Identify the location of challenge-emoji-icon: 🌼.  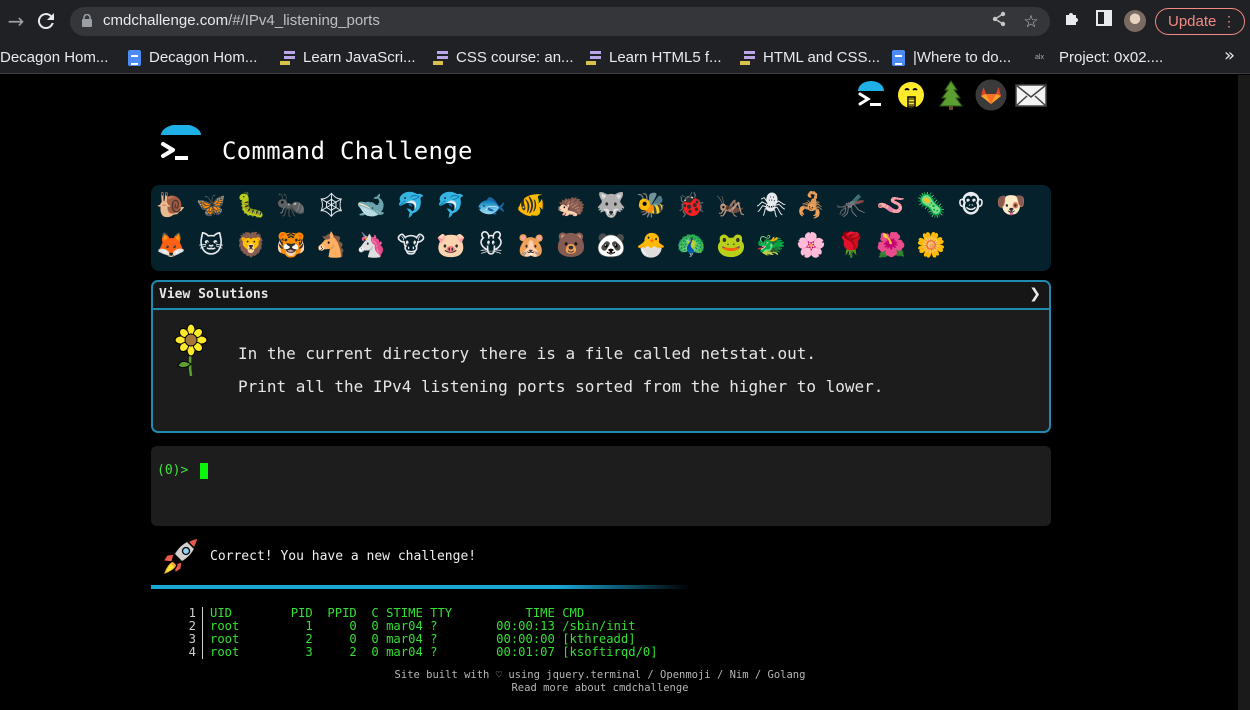
(931, 245).